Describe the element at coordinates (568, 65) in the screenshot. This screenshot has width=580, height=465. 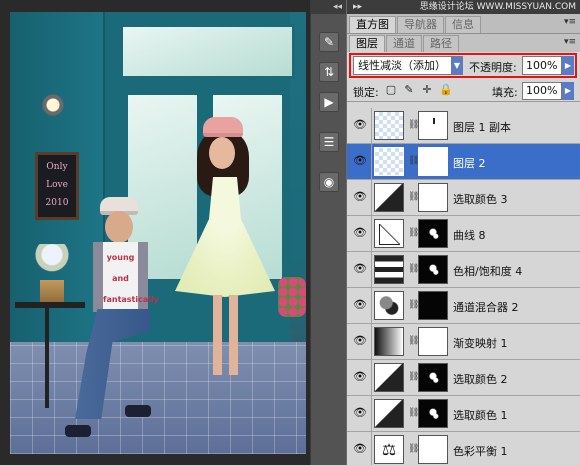
I see `opacity-slider-icon: ▶` at that location.